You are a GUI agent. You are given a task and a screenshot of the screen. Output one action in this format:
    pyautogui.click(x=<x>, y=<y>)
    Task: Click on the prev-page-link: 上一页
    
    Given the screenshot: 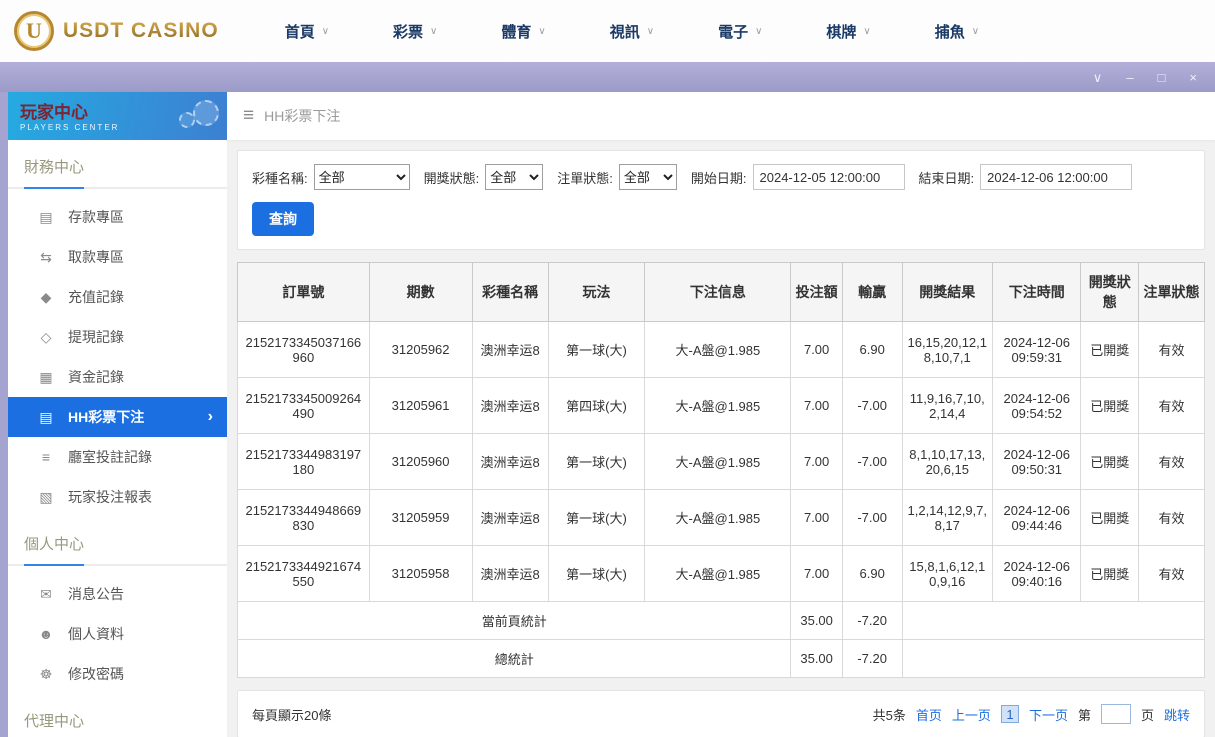 What is the action you would take?
    pyautogui.click(x=971, y=714)
    